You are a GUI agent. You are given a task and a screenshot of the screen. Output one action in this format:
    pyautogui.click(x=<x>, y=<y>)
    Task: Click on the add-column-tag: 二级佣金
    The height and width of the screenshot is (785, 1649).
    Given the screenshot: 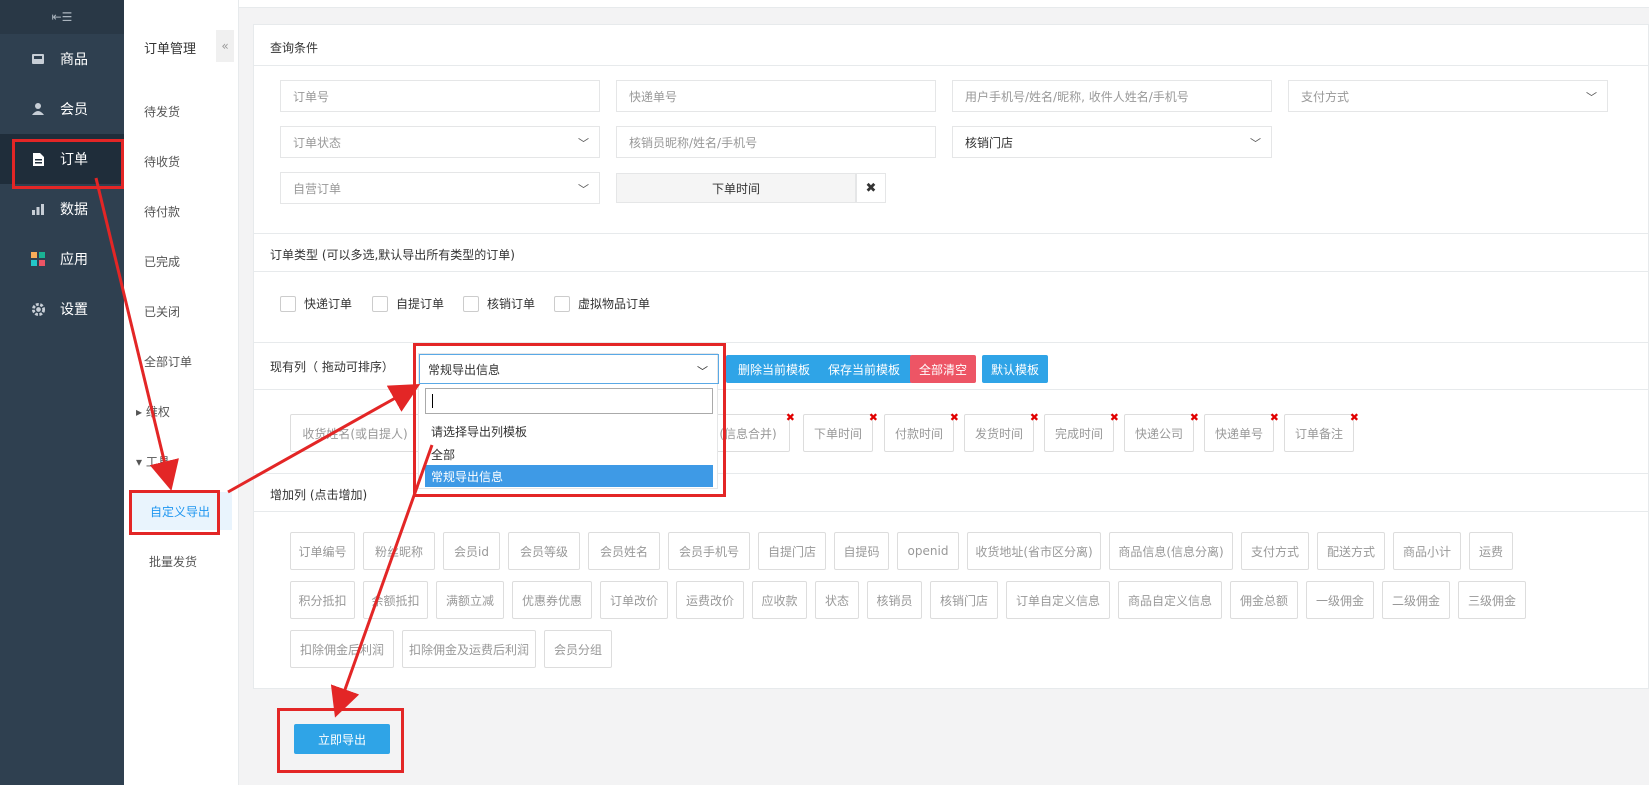 What is the action you would take?
    pyautogui.click(x=1416, y=600)
    